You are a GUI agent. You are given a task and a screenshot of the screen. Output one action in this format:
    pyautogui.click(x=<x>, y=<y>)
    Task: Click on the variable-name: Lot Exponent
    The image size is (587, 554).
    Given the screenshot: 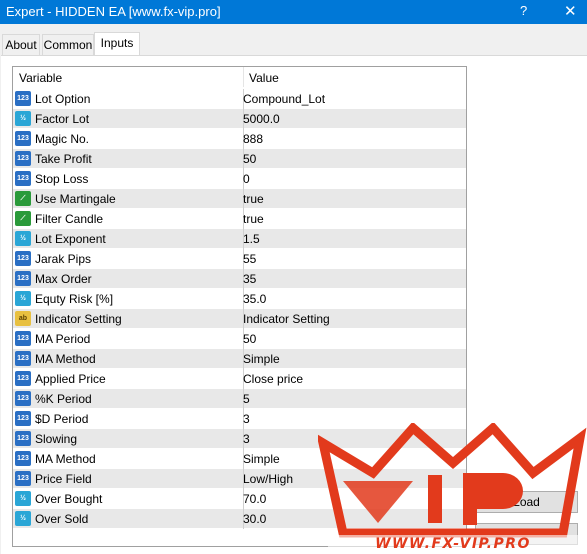 What is the action you would take?
    pyautogui.click(x=70, y=239)
    